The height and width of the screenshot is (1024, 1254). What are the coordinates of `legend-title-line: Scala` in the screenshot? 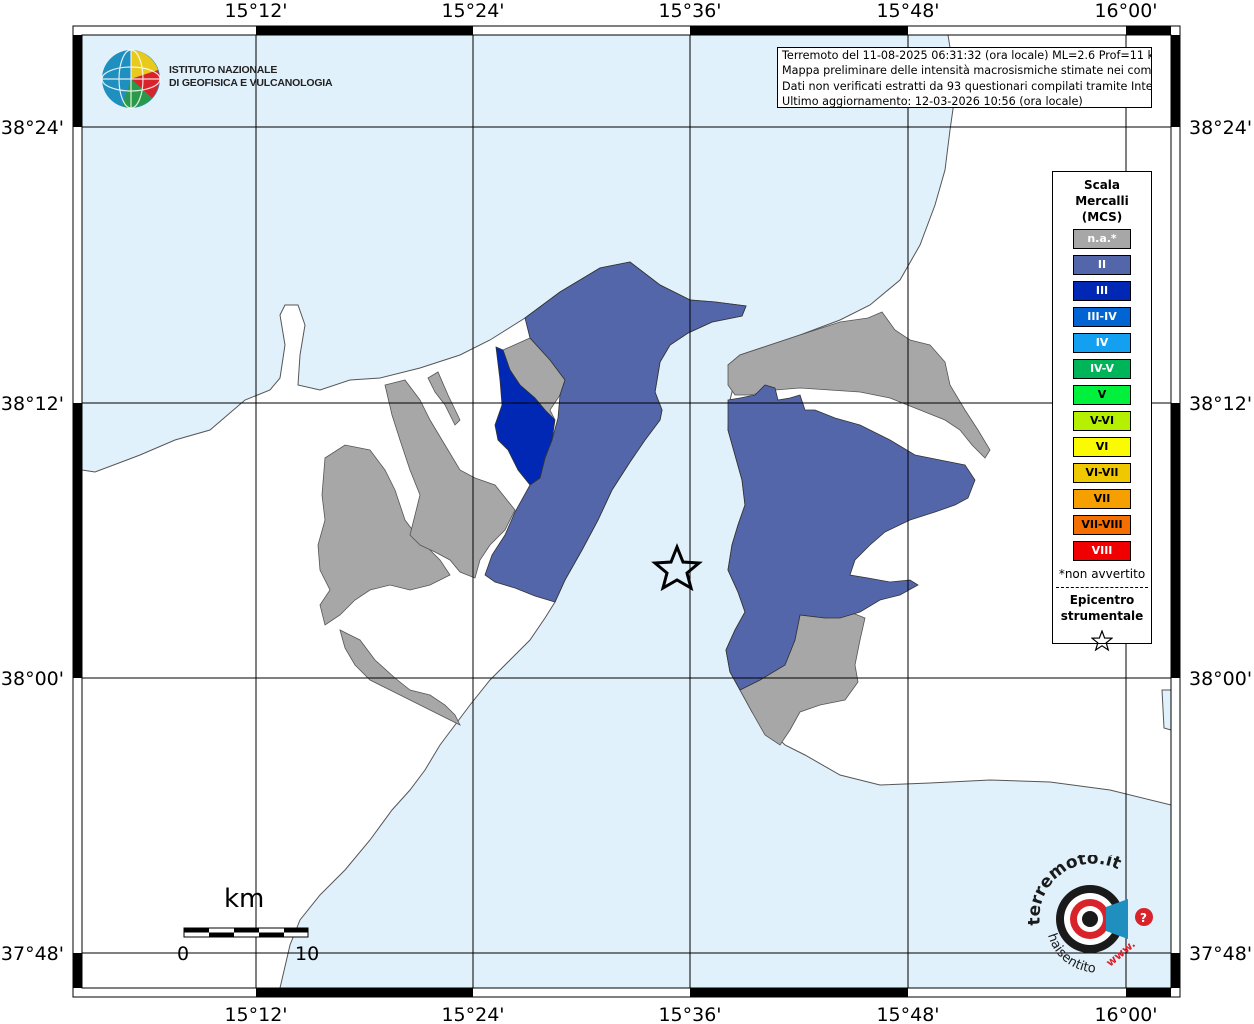 It's located at (1102, 185).